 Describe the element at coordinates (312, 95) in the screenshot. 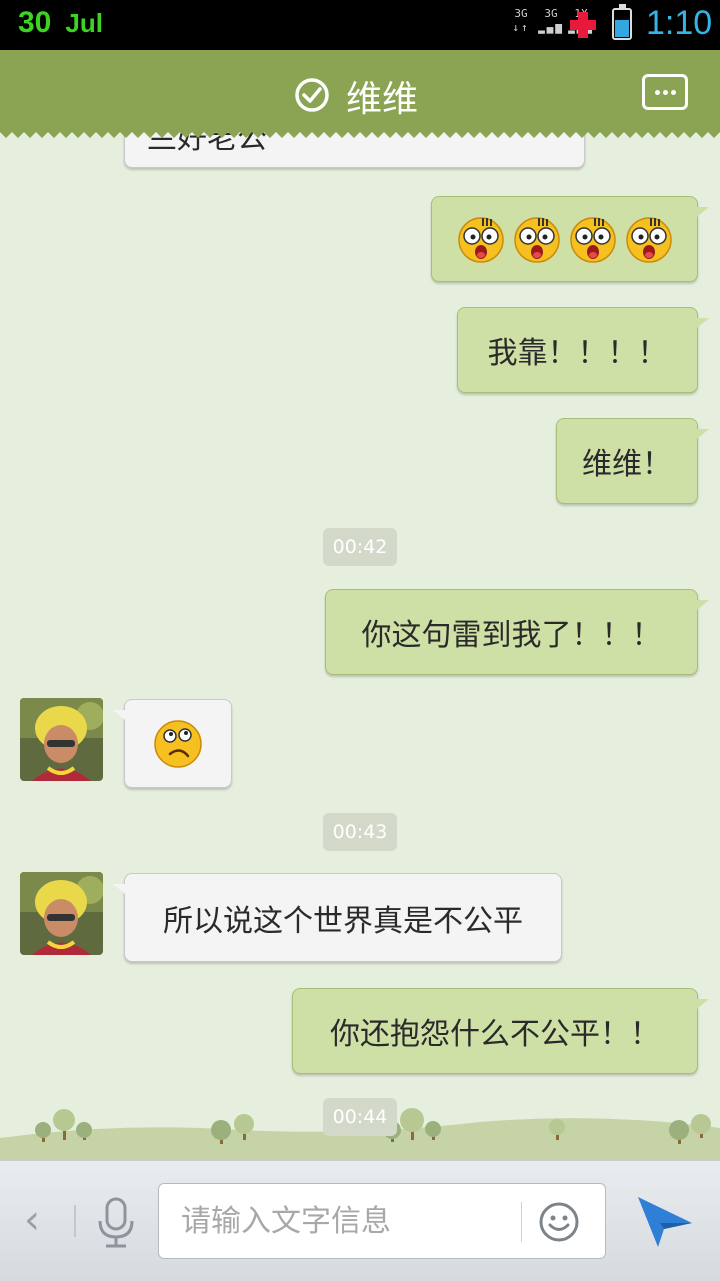

I see `check-circle-icon` at that location.